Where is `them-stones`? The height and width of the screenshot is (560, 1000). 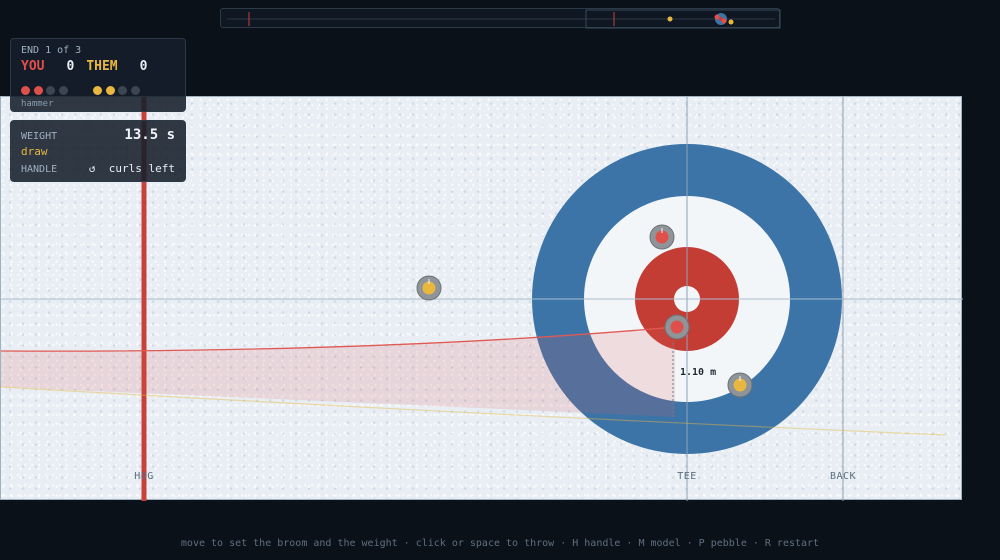
them-stones is located at coordinates (118, 89).